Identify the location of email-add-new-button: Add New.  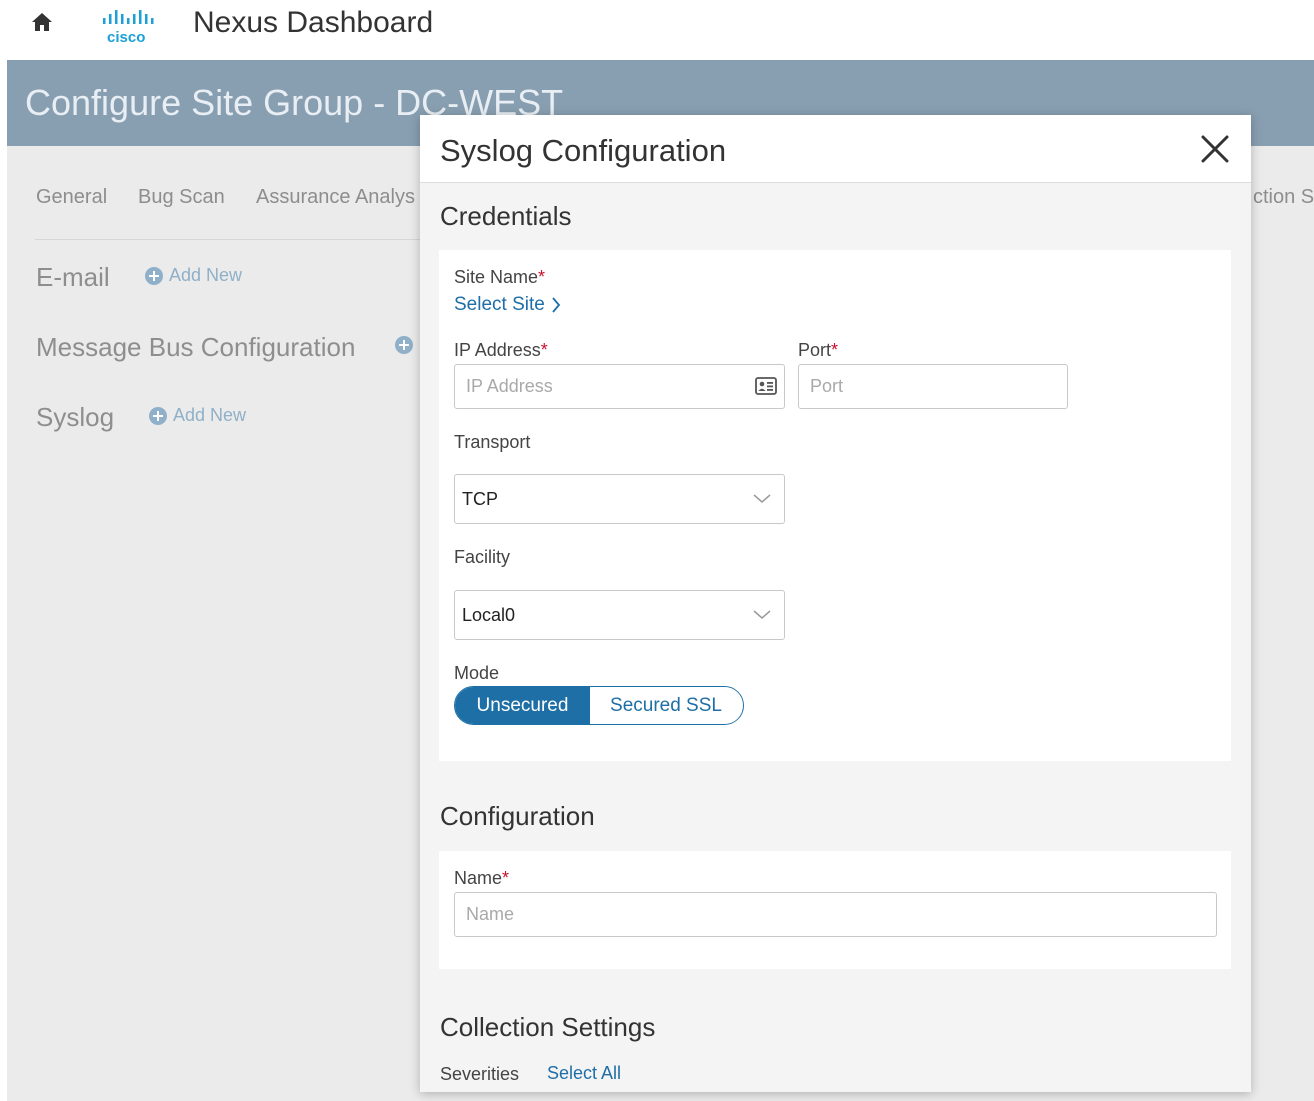
(193, 275).